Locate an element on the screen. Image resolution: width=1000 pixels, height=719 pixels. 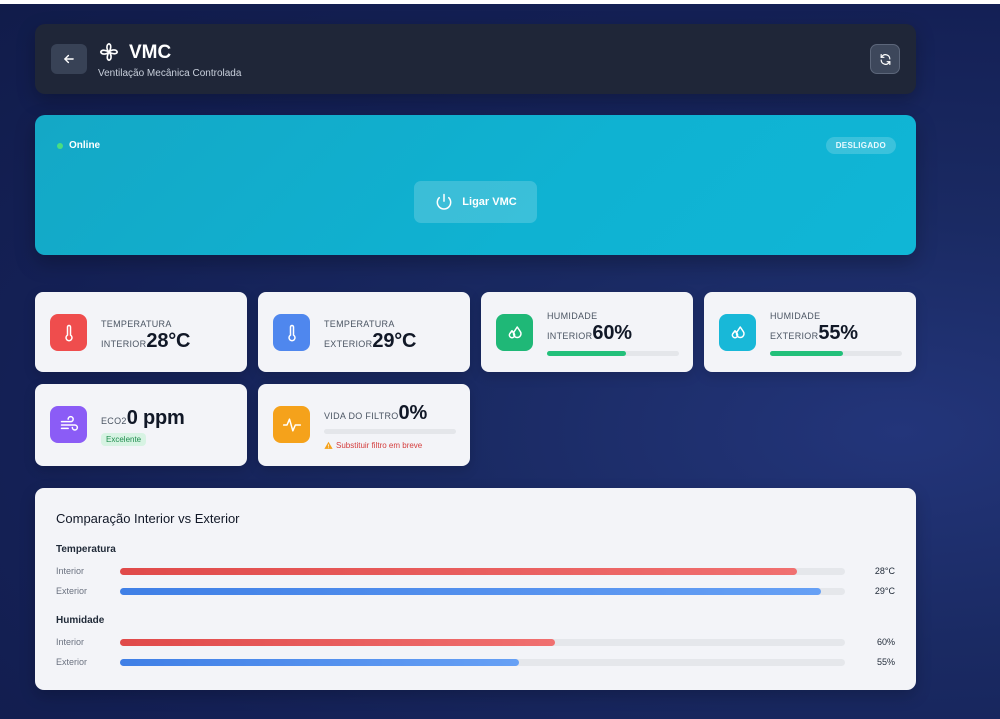
status-text: Online is located at coordinates (85, 145).